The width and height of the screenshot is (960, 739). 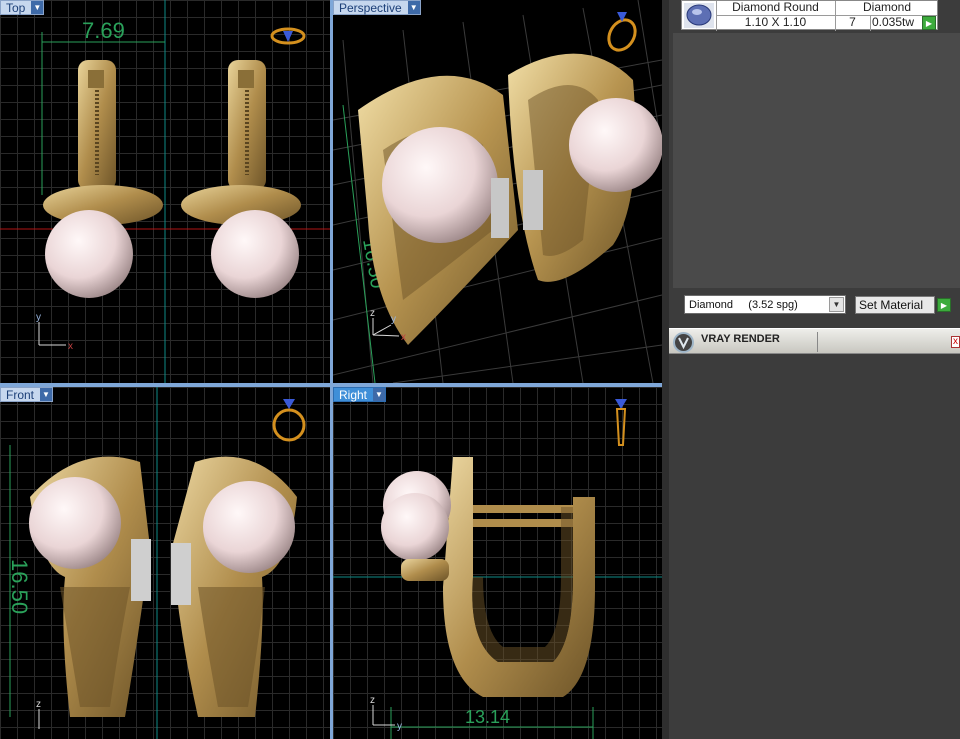 I want to click on viewport-label-text: Perspective, so click(x=370, y=7).